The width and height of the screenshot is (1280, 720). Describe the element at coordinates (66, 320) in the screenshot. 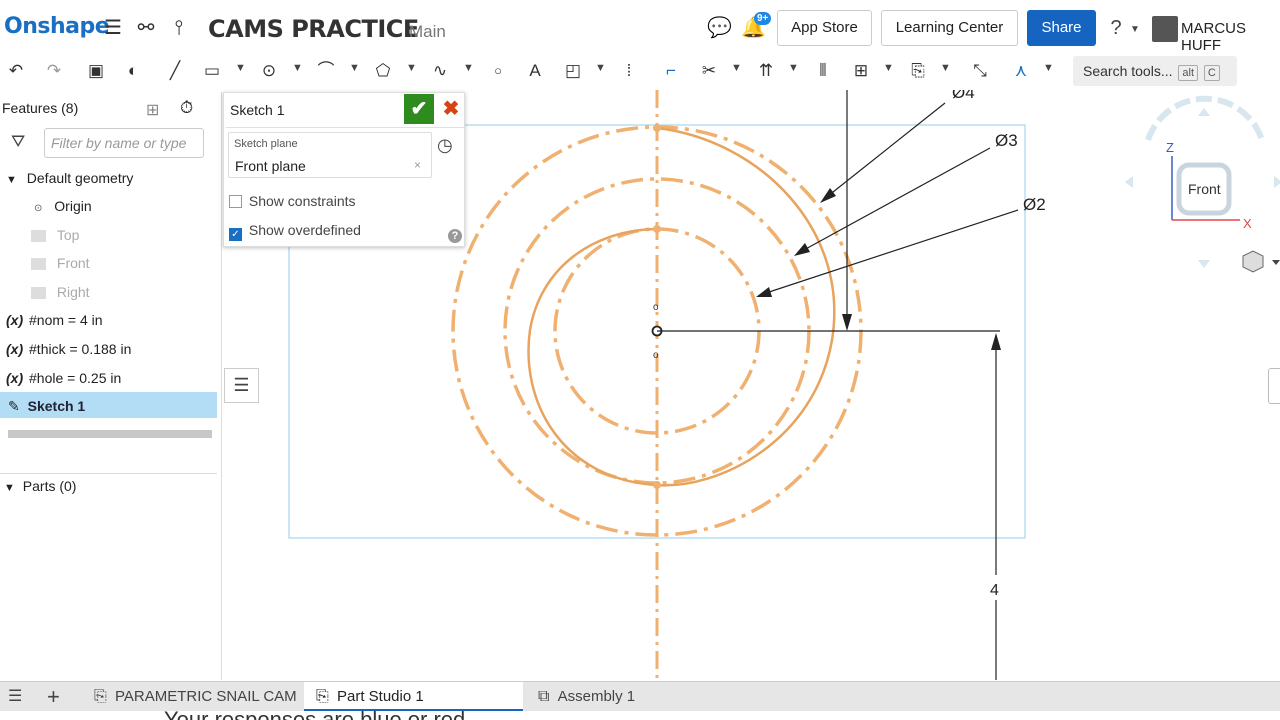

I see `variable-nom-label: #nom = 4 in` at that location.